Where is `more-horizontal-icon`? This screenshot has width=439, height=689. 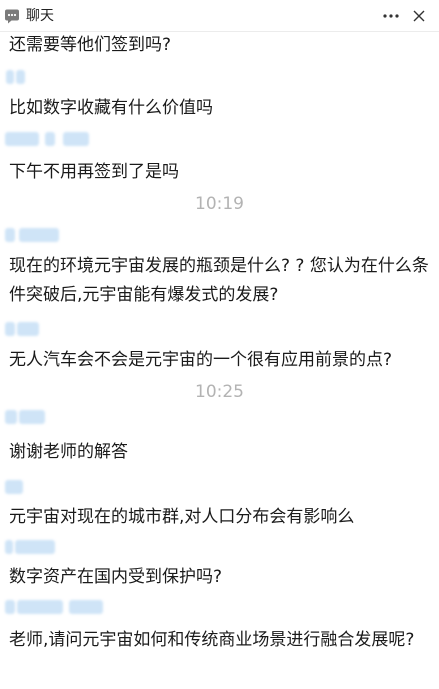 more-horizontal-icon is located at coordinates (391, 16).